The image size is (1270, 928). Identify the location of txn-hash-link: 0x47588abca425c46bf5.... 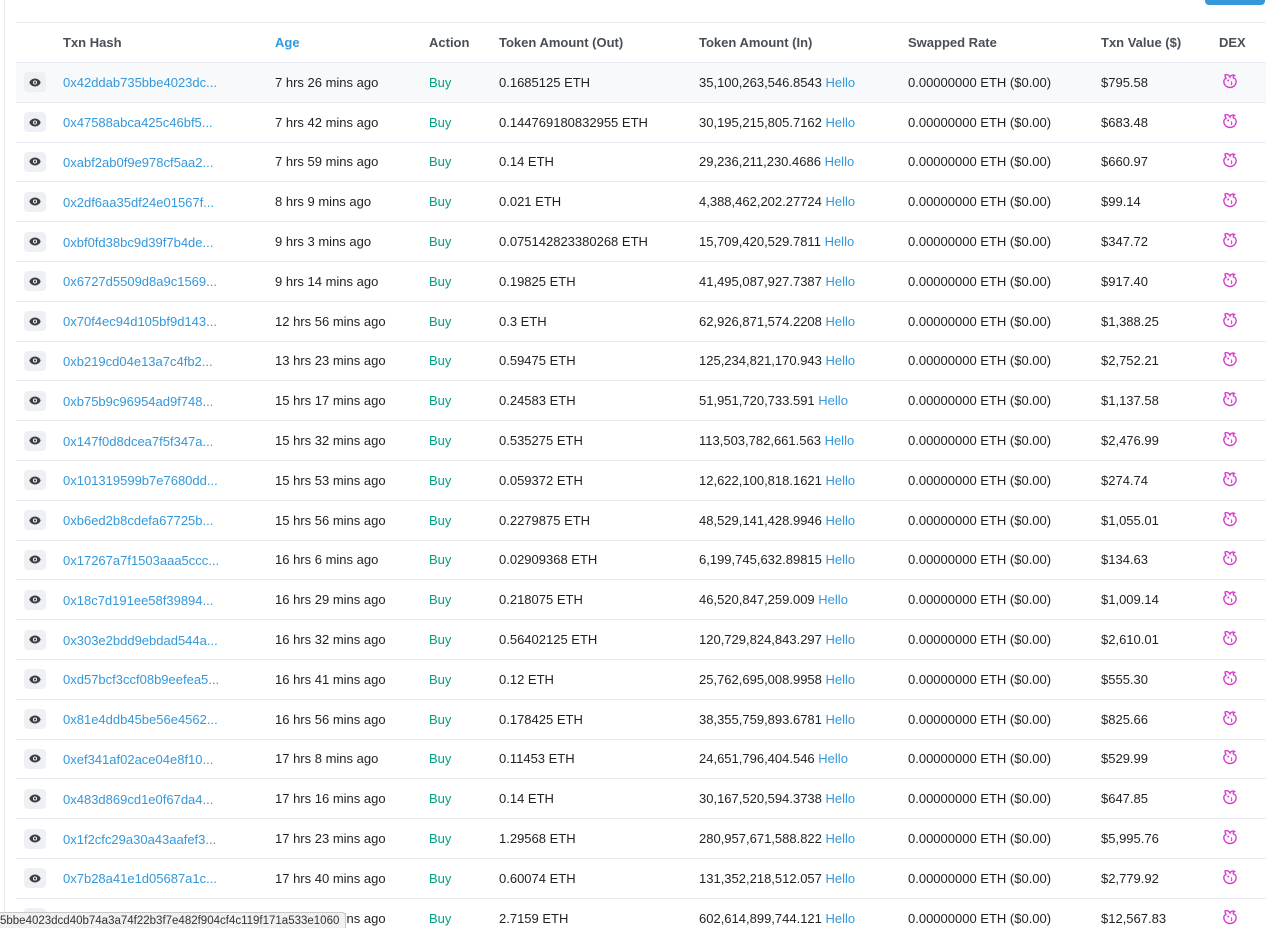
(138, 122).